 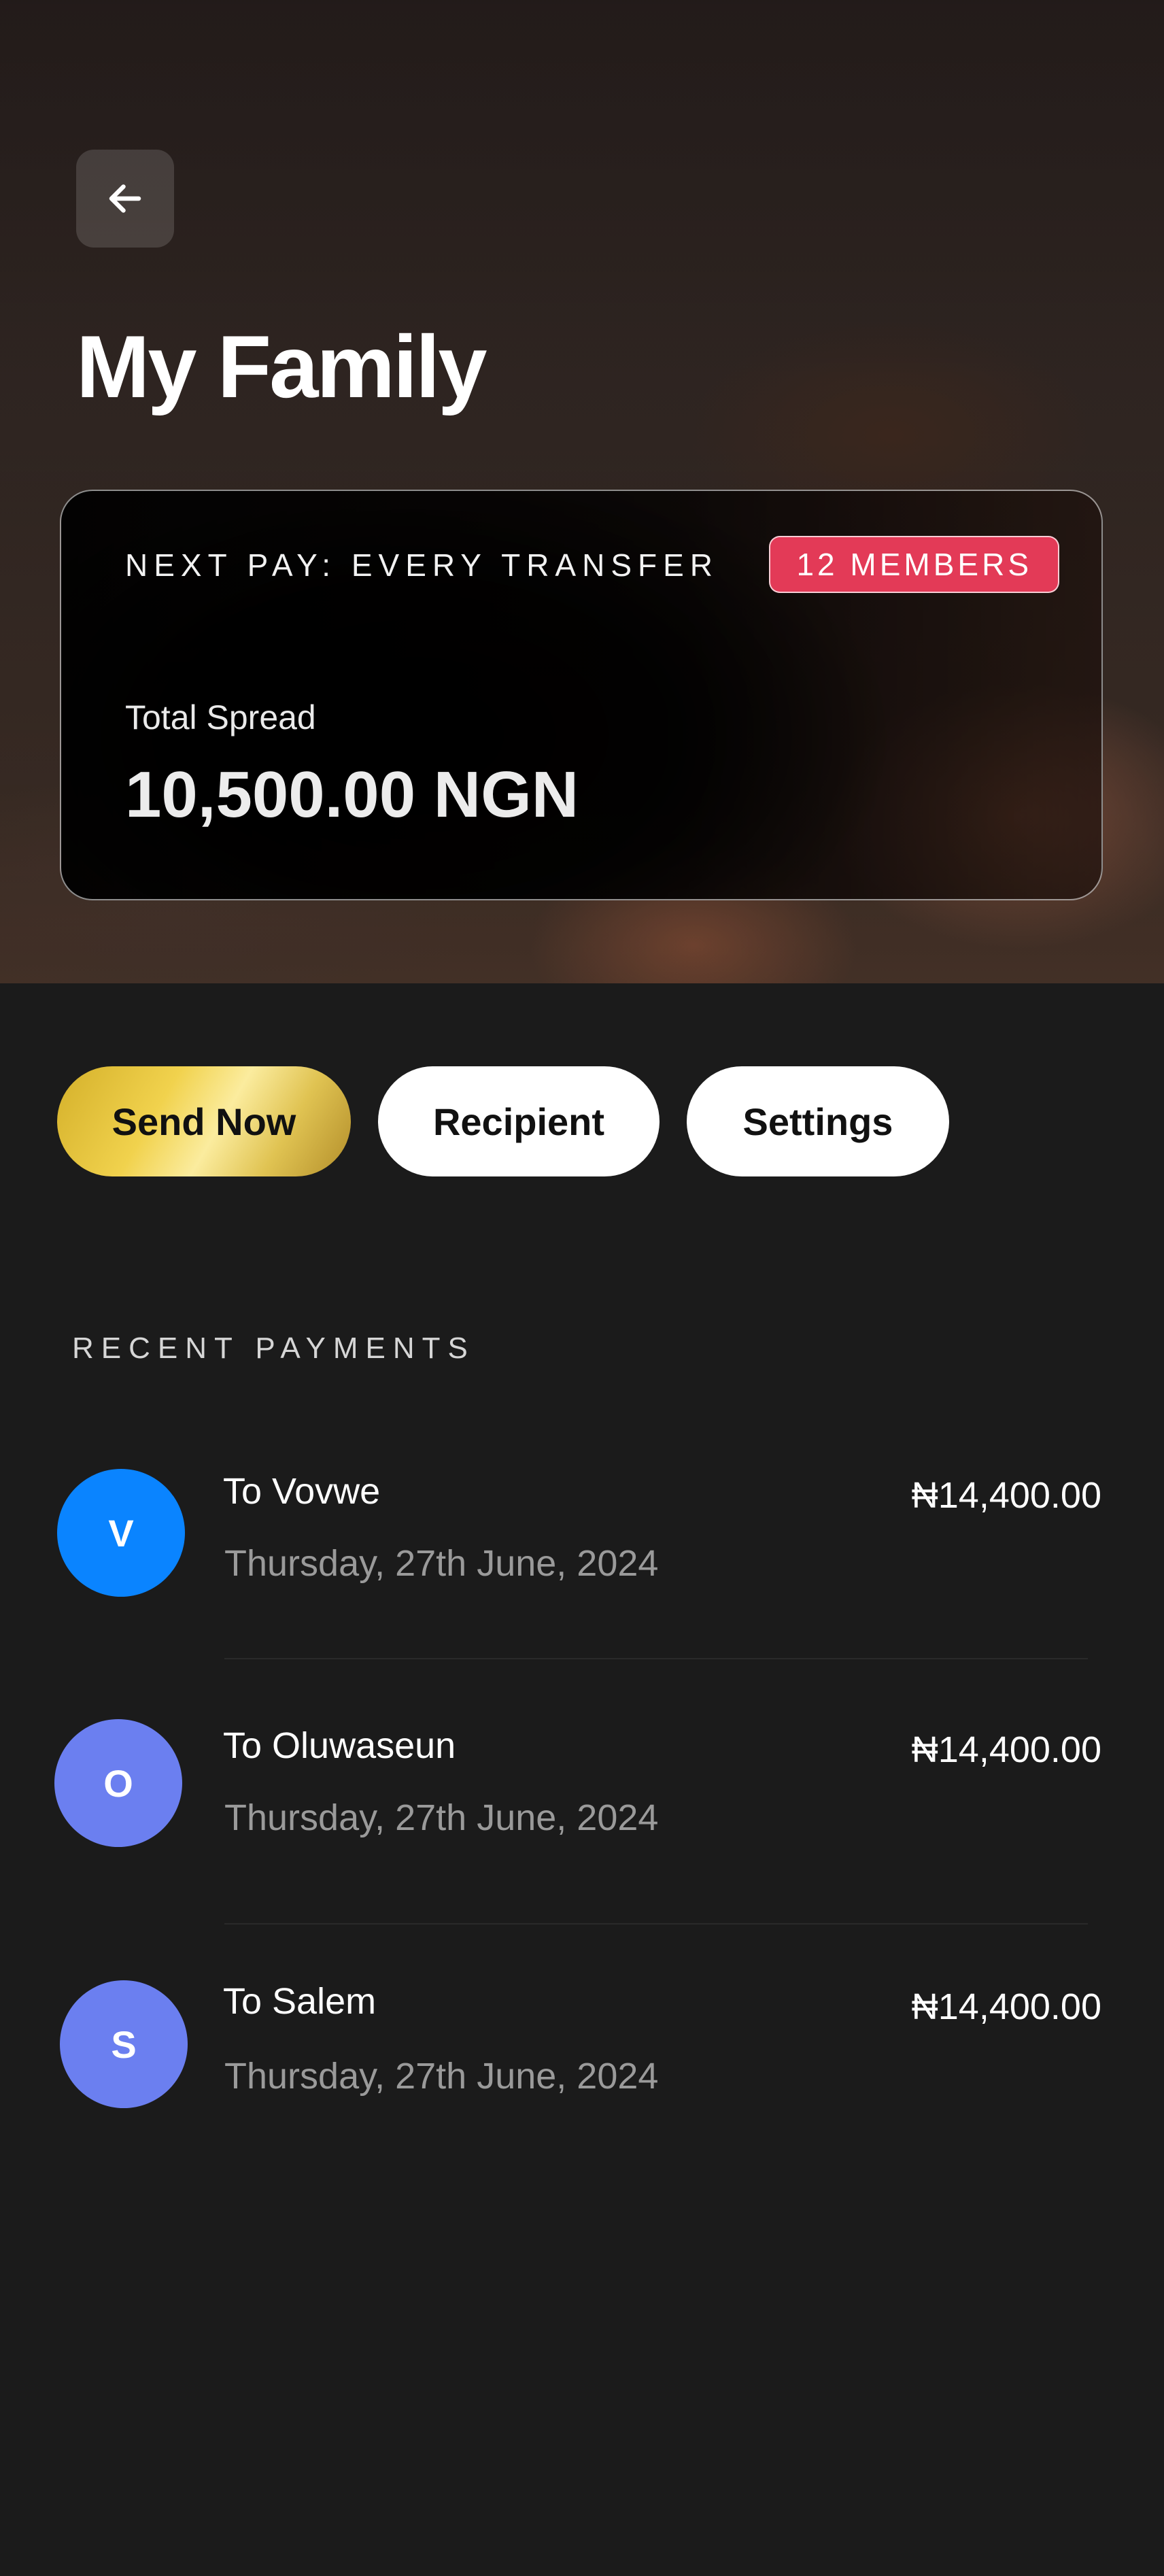 I want to click on arrow-left-icon, so click(x=125, y=198).